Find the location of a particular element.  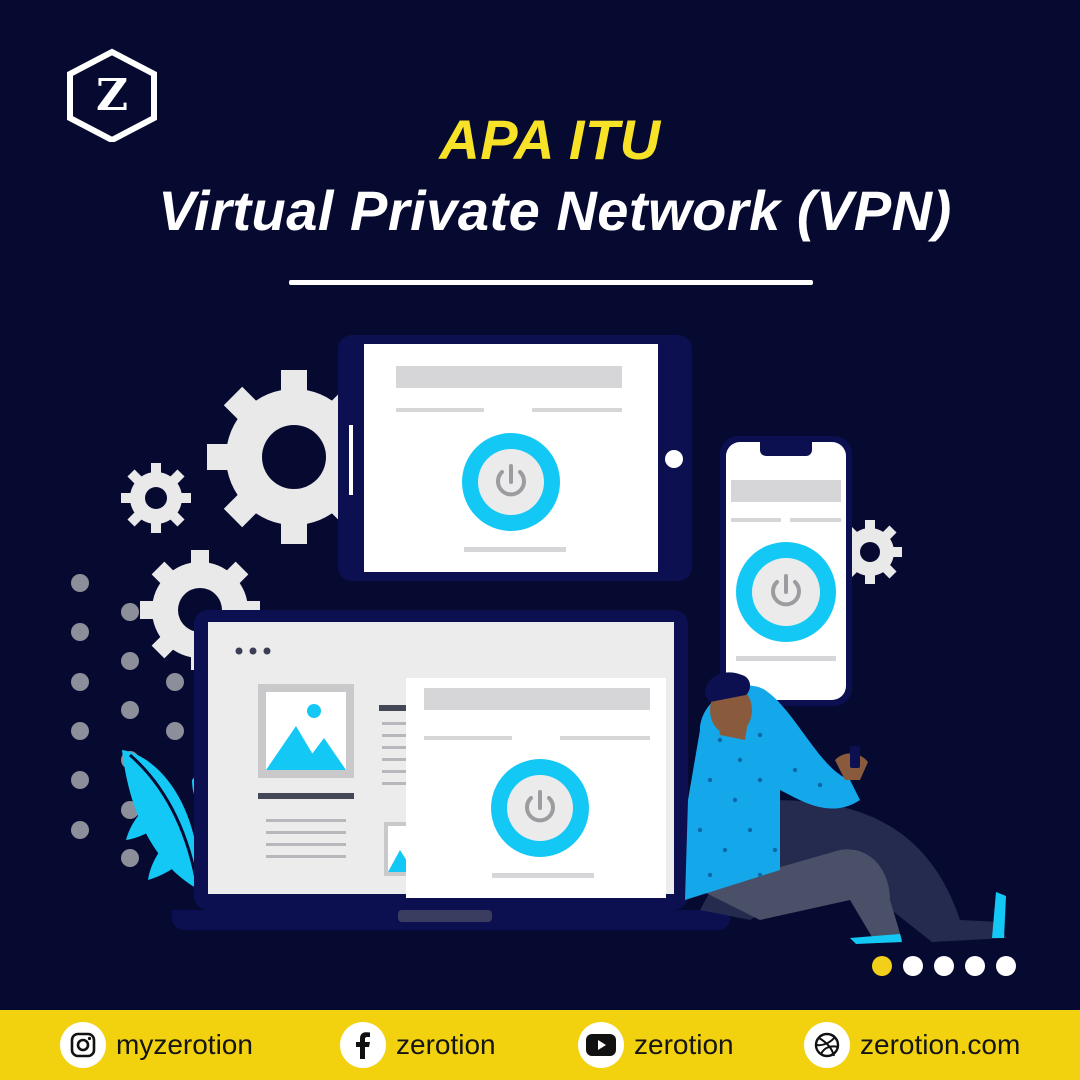

pager-dot-active is located at coordinates (882, 966).